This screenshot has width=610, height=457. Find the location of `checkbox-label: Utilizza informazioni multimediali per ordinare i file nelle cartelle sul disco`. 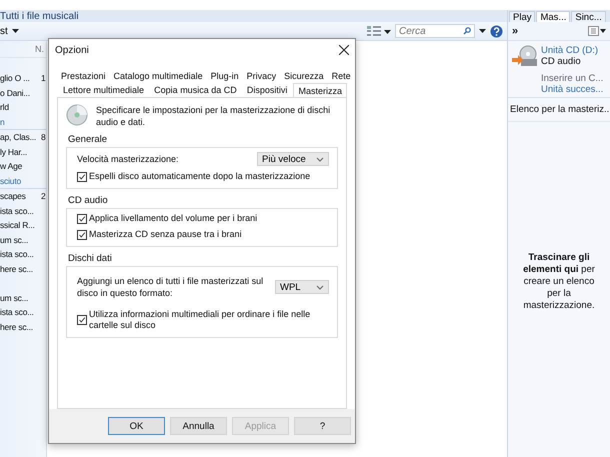

checkbox-label: Utilizza informazioni multimediali per ordinare i file nelle cartelle sul disco is located at coordinates (200, 320).